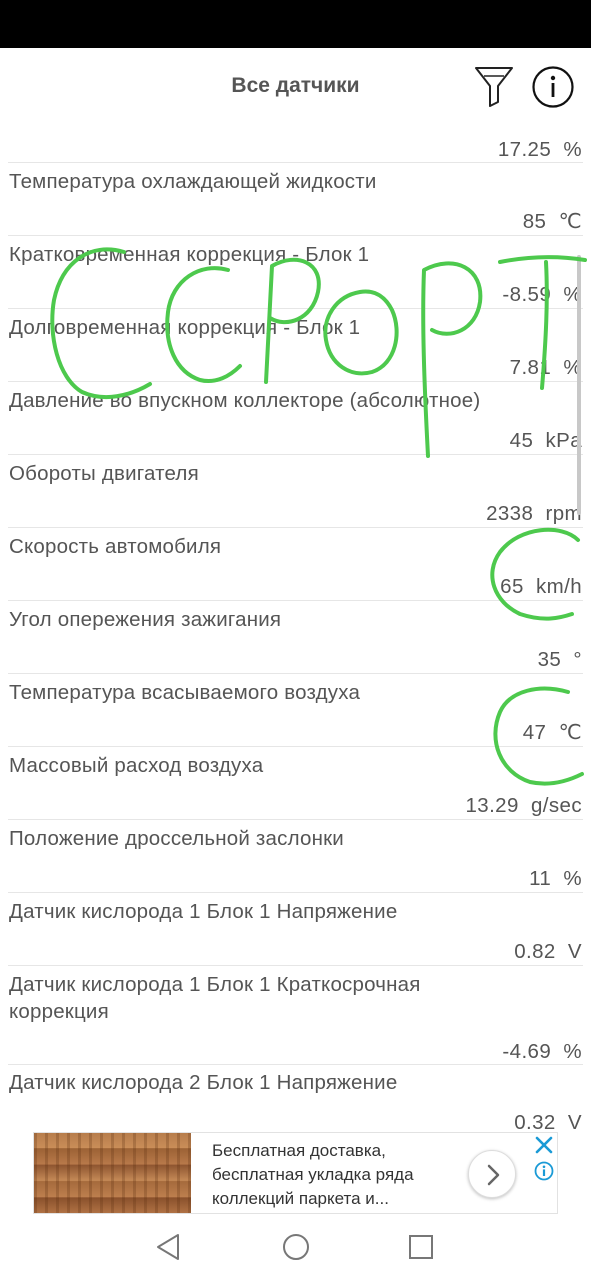  I want to click on sensor-label: Датчик кислорода 2 Блок 1 Напряжение, so click(203, 1082).